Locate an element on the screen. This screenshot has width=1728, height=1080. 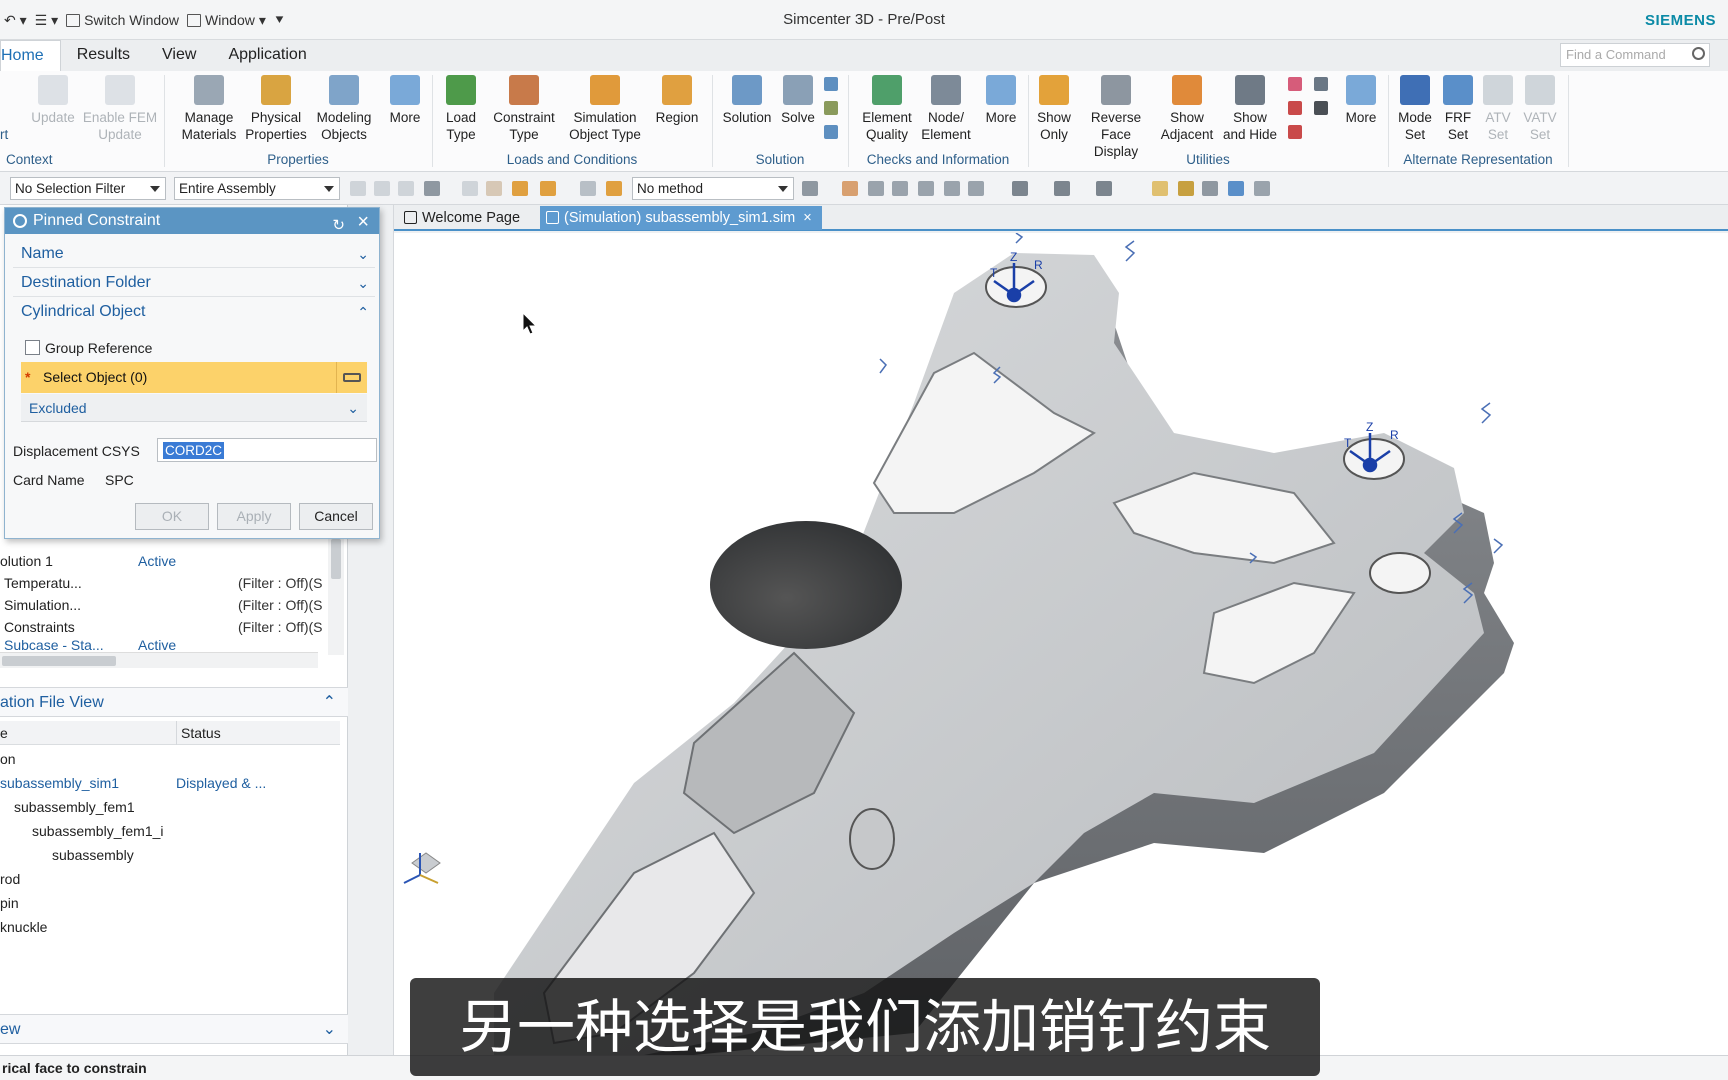
update-button: Update is located at coordinates (53, 100).